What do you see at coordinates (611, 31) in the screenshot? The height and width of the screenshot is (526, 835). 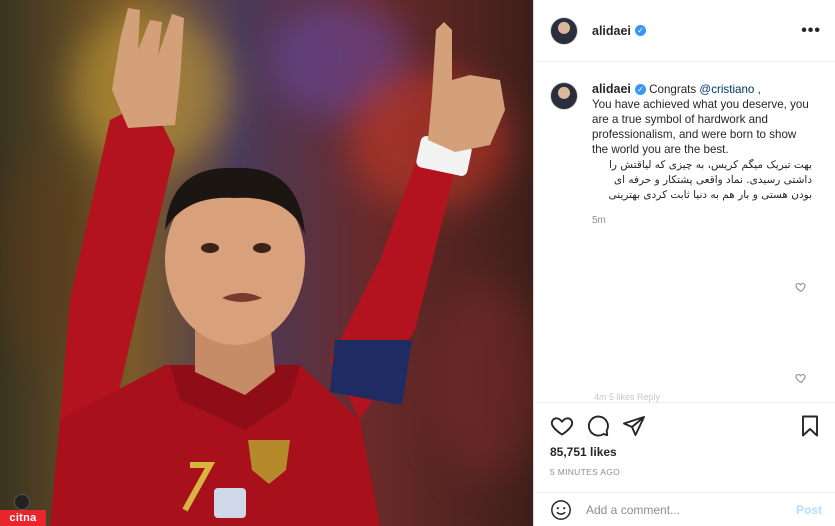 I see `header-username: alidaei` at bounding box center [611, 31].